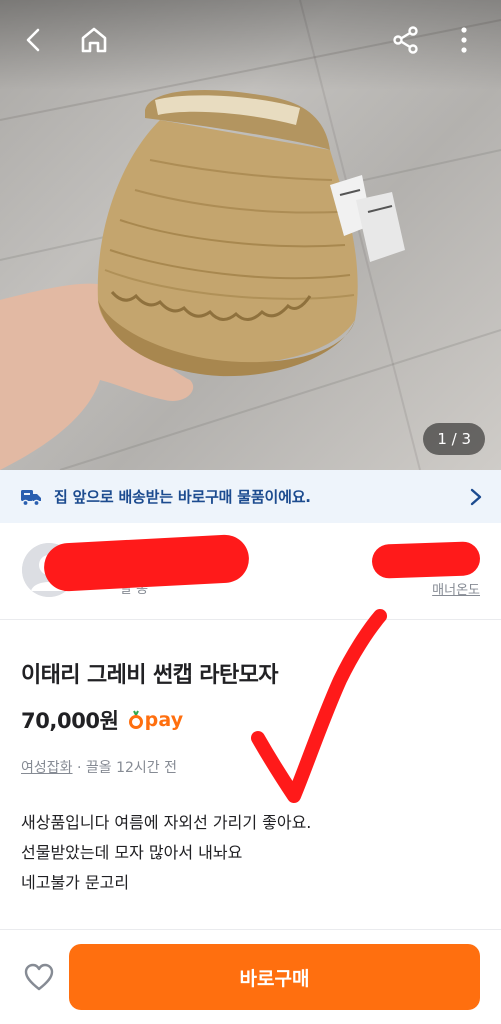 This screenshot has width=501, height=1024. What do you see at coordinates (75, 882) in the screenshot?
I see `description-line: 네고불가 문고리` at bounding box center [75, 882].